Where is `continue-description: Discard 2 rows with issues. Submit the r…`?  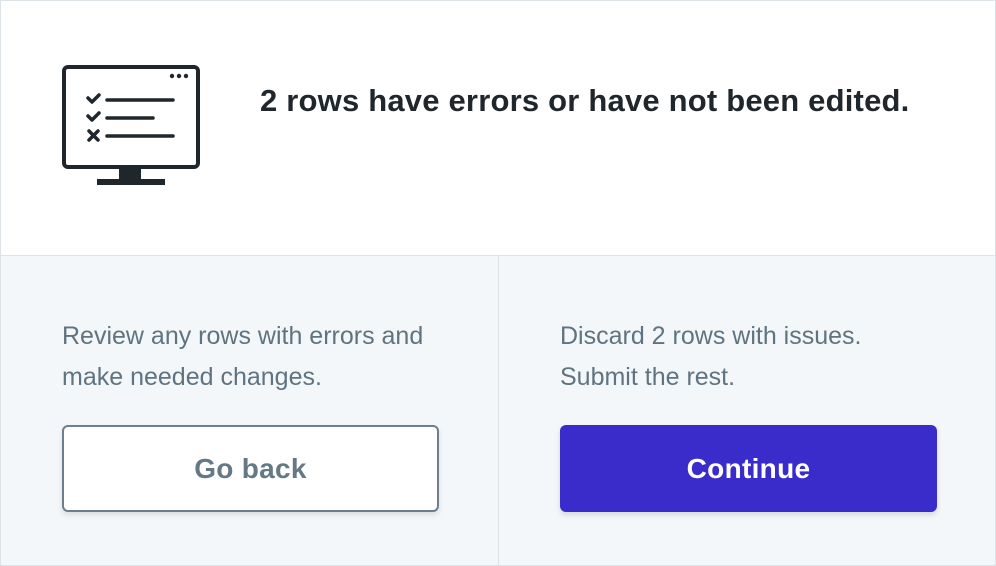 continue-description: Discard 2 rows with issues. Submit the r… is located at coordinates (711, 356).